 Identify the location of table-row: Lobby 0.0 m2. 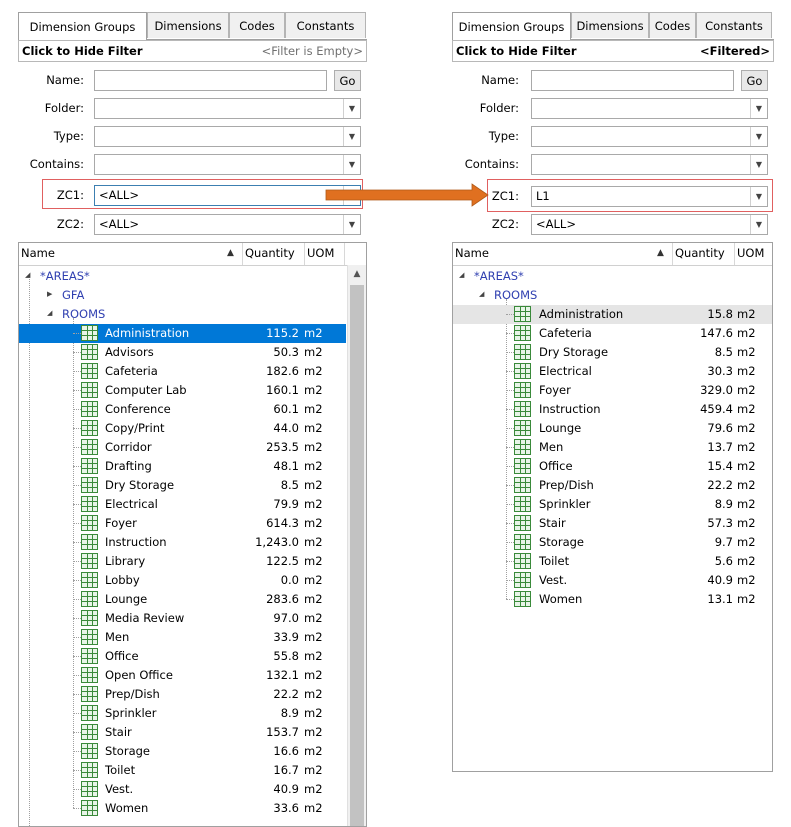
(182, 580).